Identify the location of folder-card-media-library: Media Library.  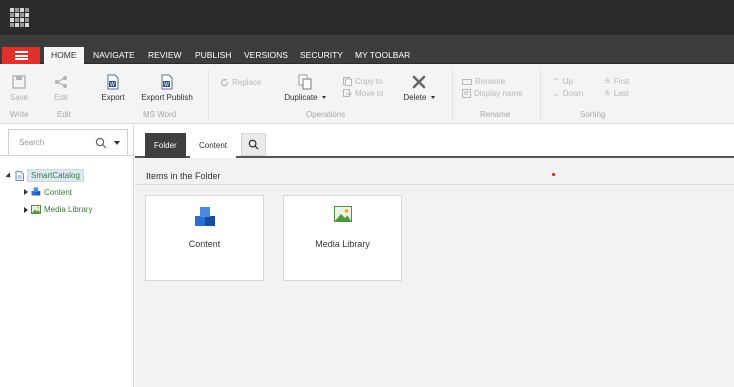
(342, 238).